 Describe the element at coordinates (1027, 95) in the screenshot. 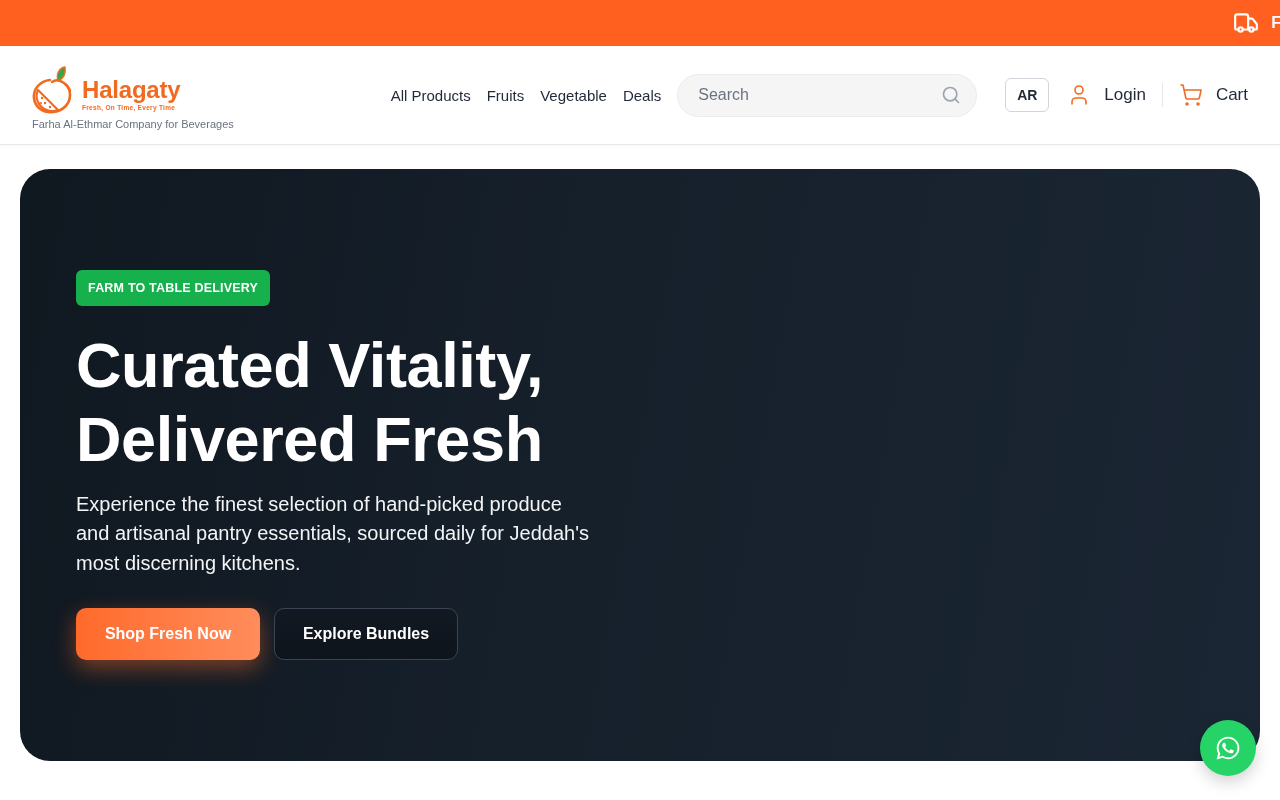

I see `language-button: AR` at that location.